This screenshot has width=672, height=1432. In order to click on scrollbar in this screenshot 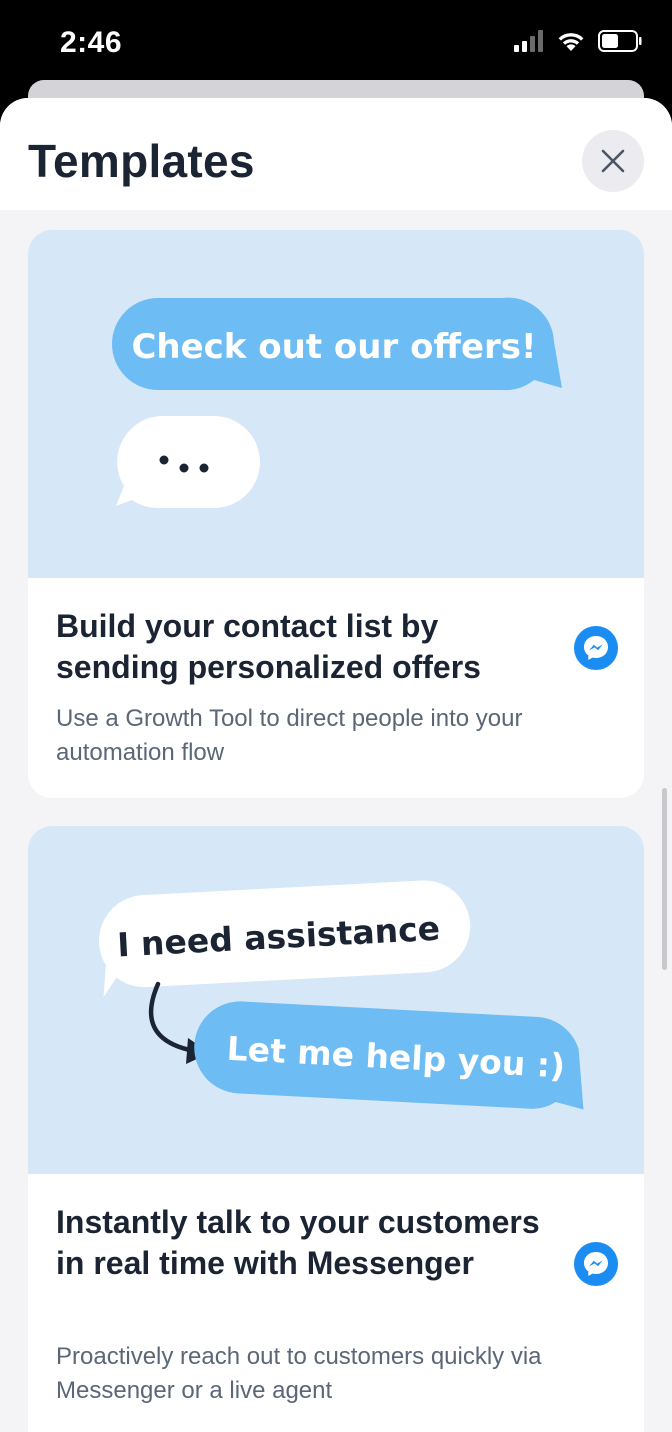, I will do `click(664, 879)`.